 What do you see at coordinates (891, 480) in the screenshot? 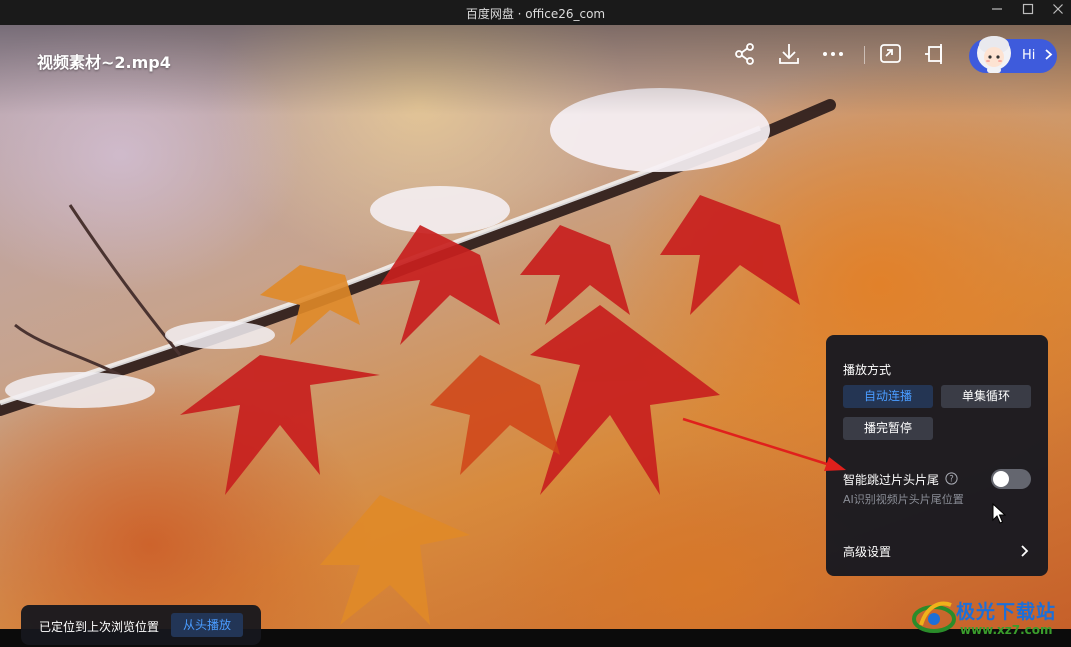
I see `skip-intro-label: 智能跳过片头片尾` at bounding box center [891, 480].